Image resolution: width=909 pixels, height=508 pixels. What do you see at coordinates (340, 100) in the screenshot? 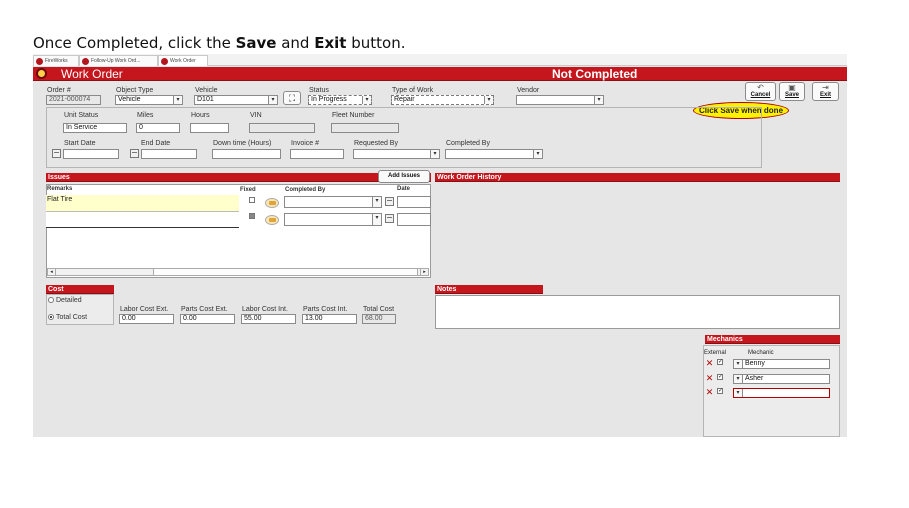
I see `status-select: In Progress ▾` at bounding box center [340, 100].